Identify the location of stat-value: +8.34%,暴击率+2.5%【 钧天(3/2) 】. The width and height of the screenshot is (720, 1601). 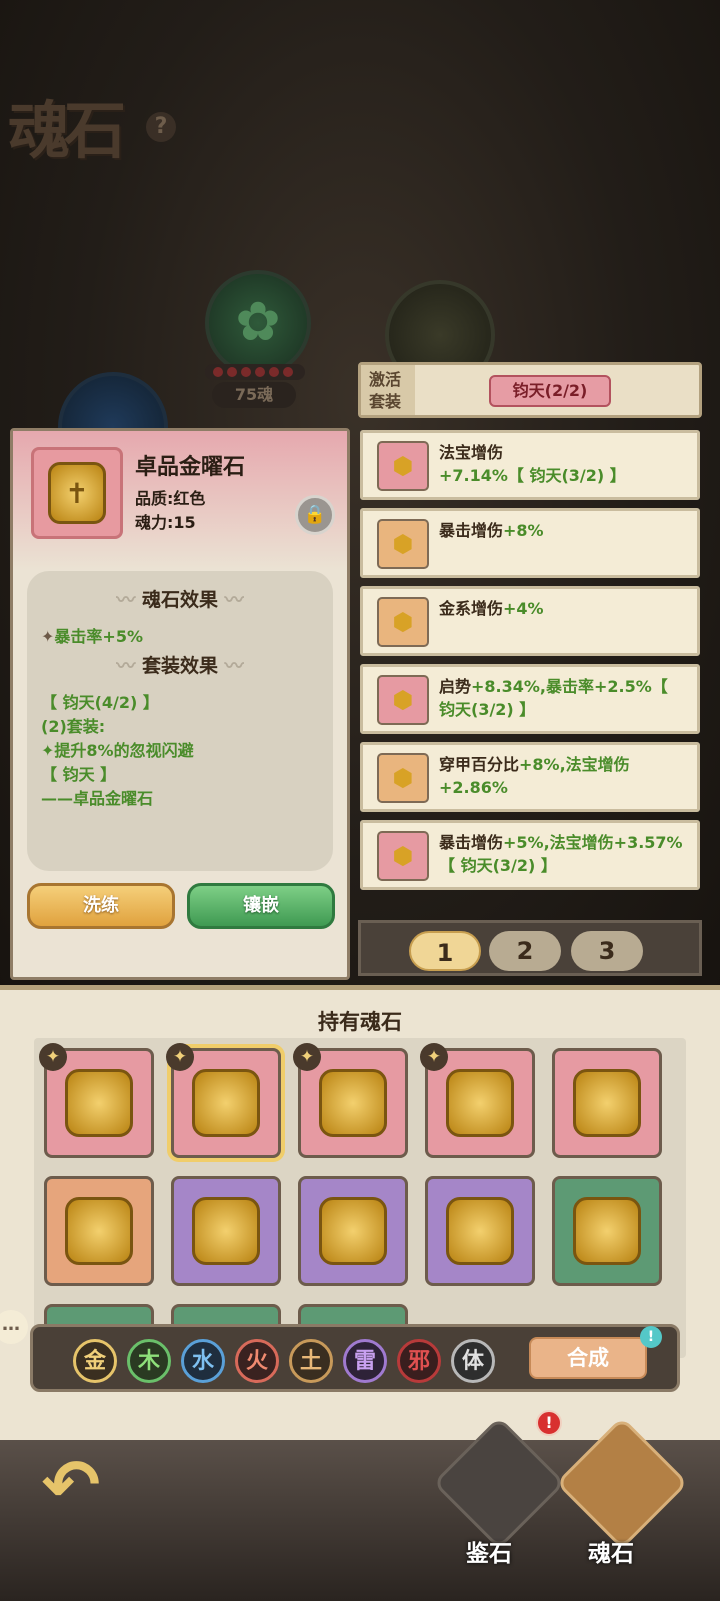
(553, 698).